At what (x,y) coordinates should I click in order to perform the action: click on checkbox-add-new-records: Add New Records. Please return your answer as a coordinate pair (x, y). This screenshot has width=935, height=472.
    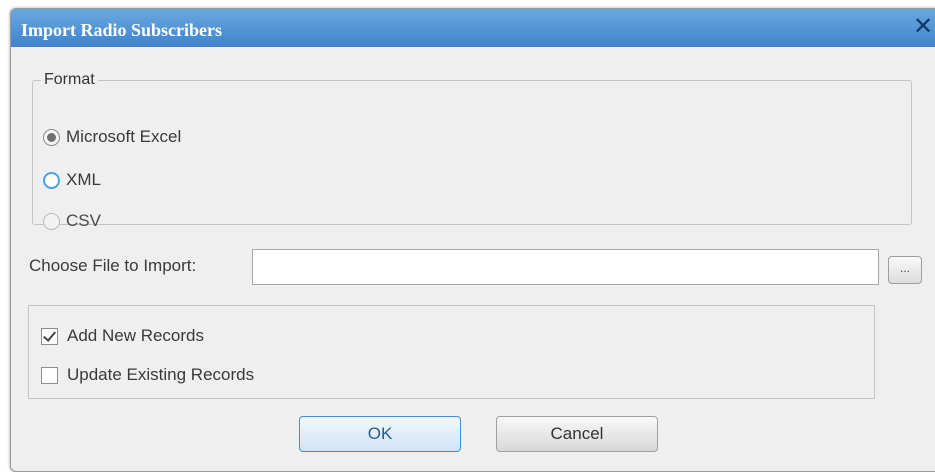
    Looking at the image, I should click on (122, 336).